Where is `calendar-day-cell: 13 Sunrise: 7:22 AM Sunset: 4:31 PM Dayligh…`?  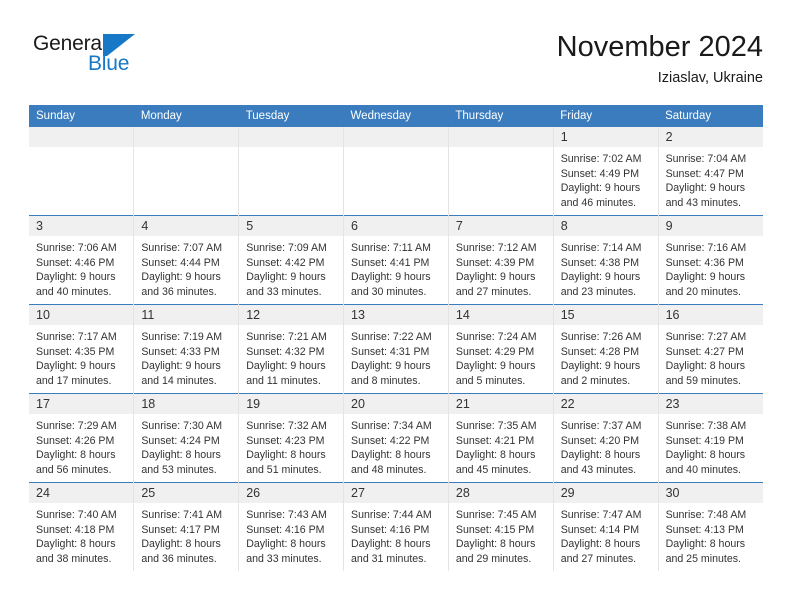
calendar-day-cell: 13 Sunrise: 7:22 AM Sunset: 4:31 PM Dayligh… is located at coordinates (396, 349).